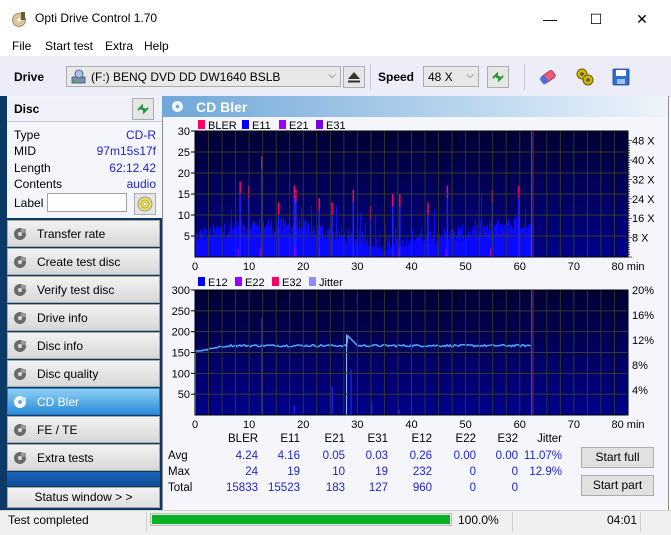  I want to click on e12-bar, so click(399, 412).